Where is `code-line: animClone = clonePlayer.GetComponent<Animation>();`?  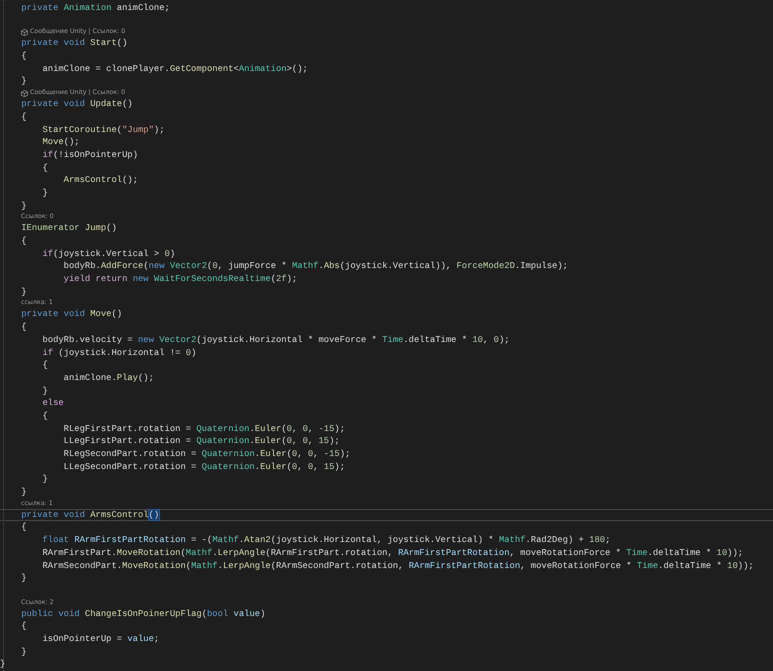
code-line: animClone = clonePlayer.GetComponent<Animation>(); is located at coordinates (175, 69).